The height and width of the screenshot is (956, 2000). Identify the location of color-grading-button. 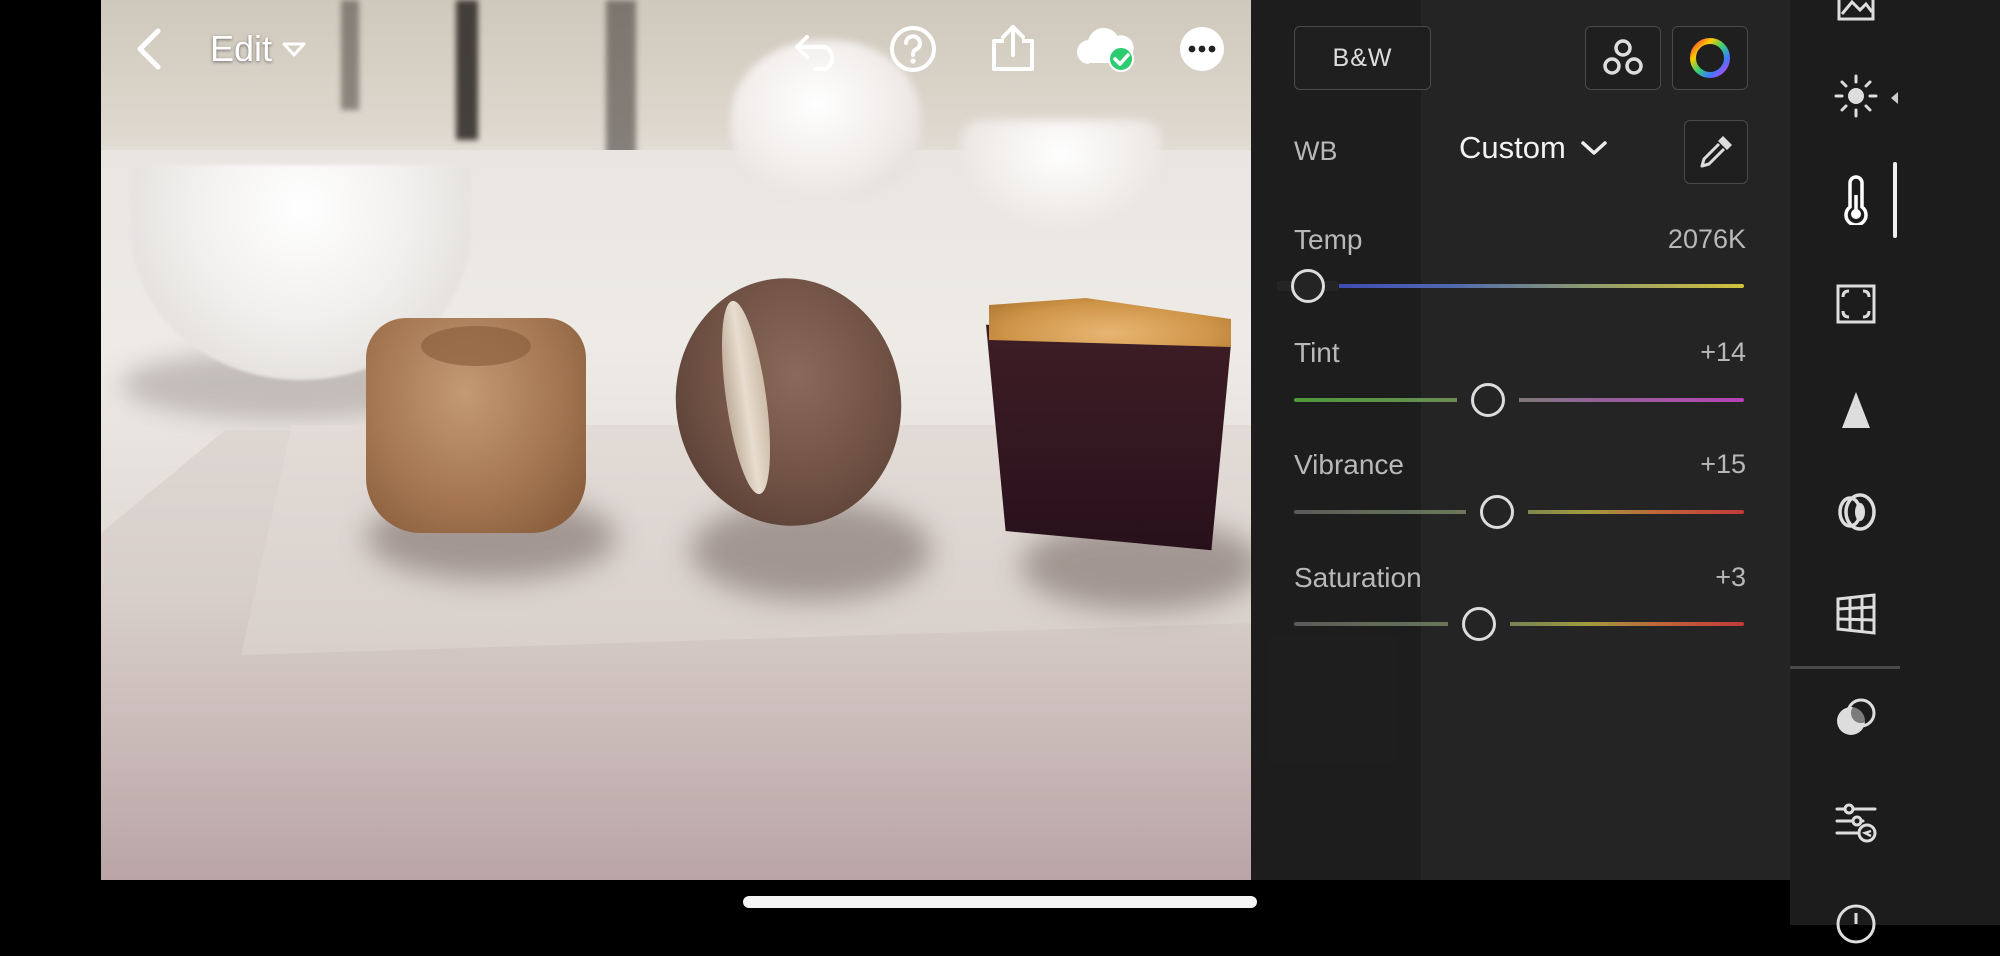
(1710, 58).